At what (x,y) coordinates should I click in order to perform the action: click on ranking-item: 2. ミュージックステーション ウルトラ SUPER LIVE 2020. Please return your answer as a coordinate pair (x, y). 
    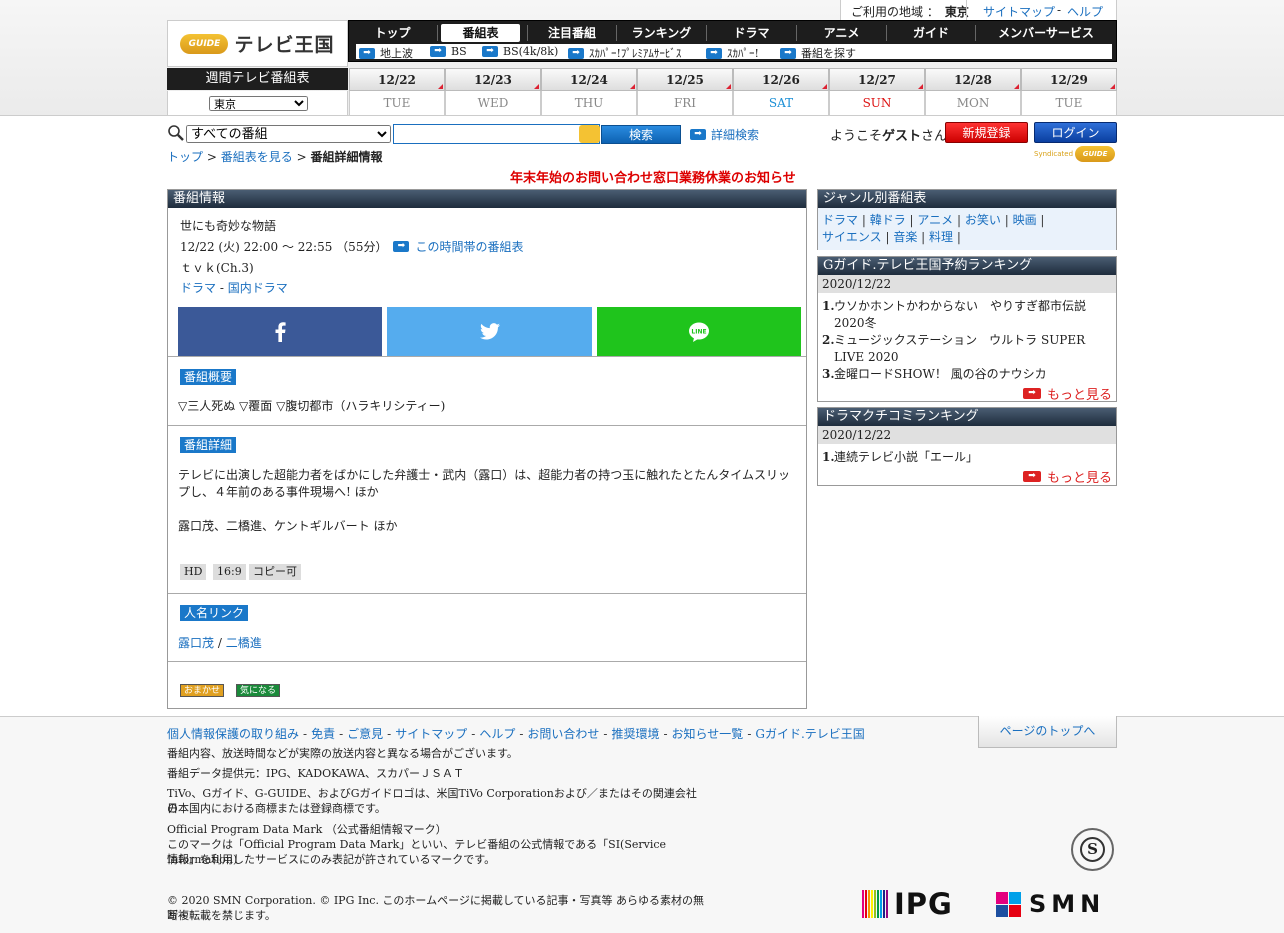
    Looking at the image, I should click on (967, 349).